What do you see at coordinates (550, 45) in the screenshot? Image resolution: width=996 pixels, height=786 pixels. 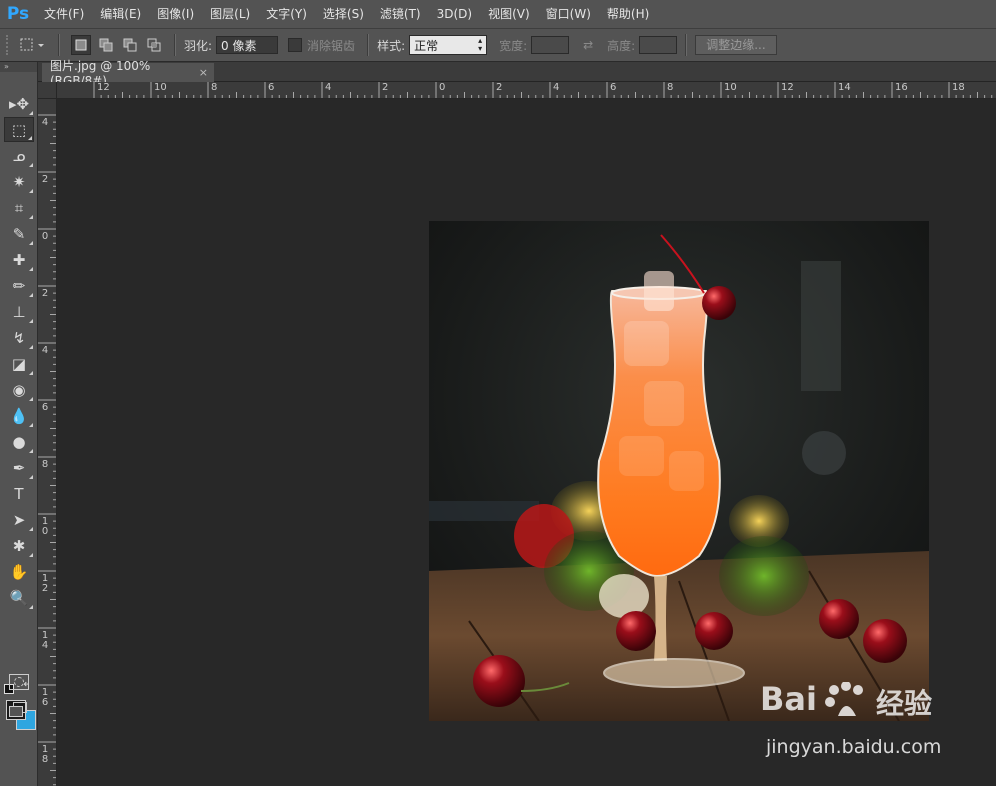 I see `width-input` at bounding box center [550, 45].